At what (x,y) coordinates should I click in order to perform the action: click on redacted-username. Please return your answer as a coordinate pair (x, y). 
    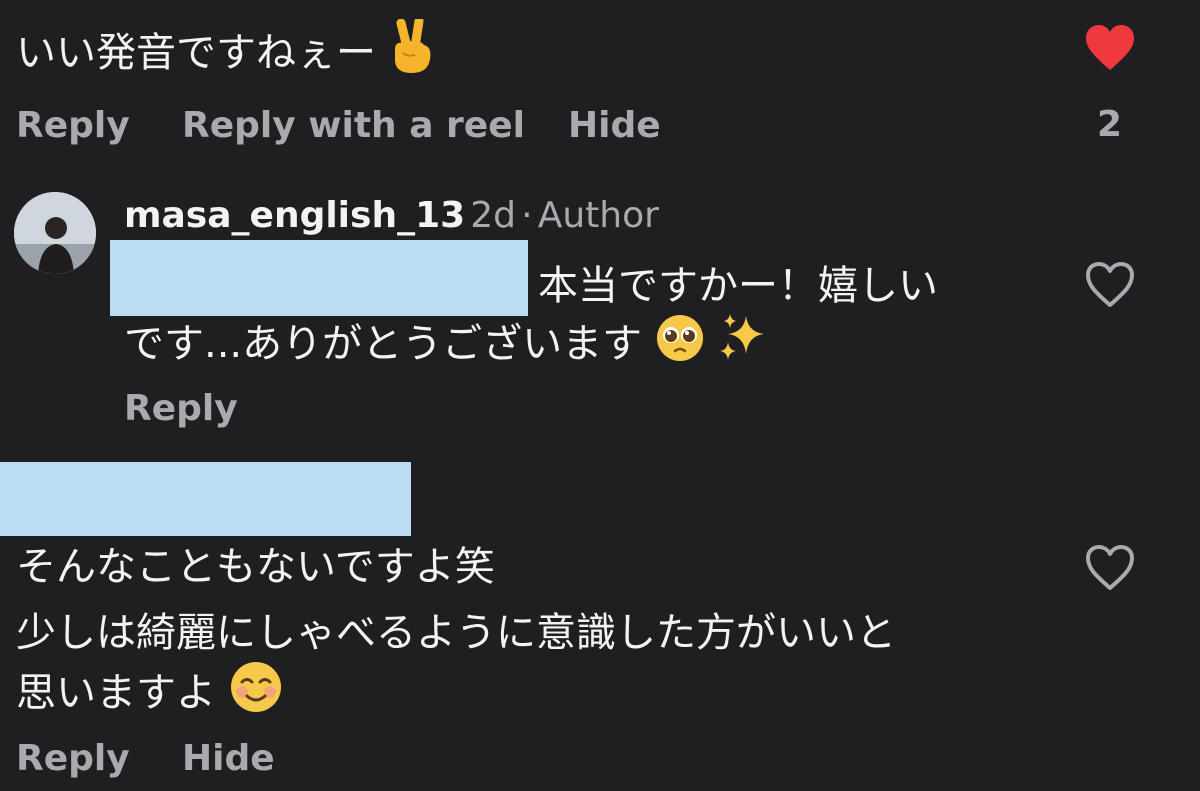
    Looking at the image, I should click on (205, 499).